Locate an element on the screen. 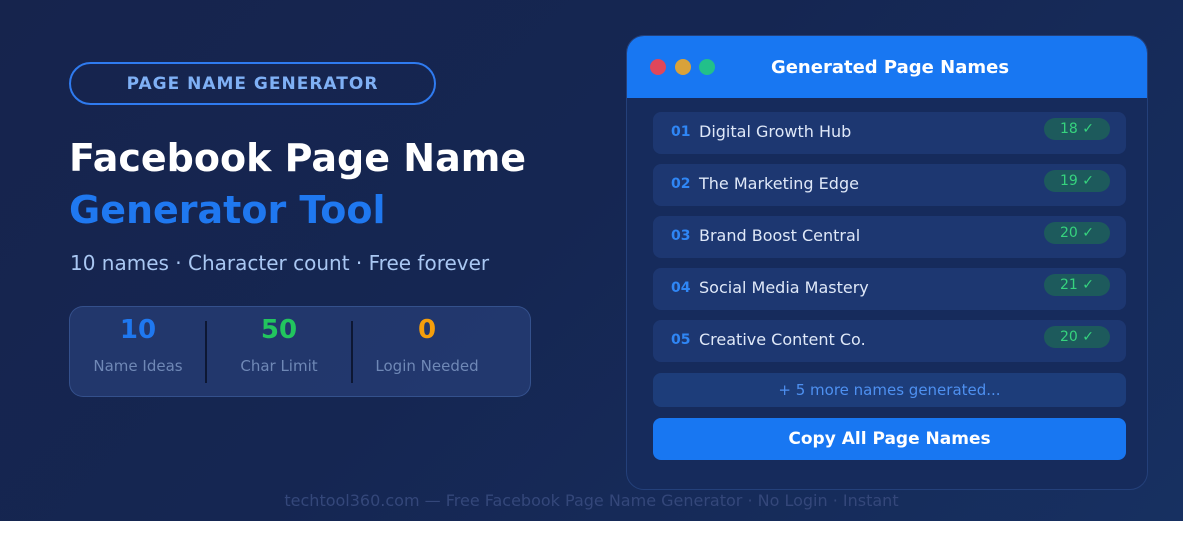 This screenshot has height=539, width=1200. stat-char-limit: 50 Char Limit is located at coordinates (279, 352).